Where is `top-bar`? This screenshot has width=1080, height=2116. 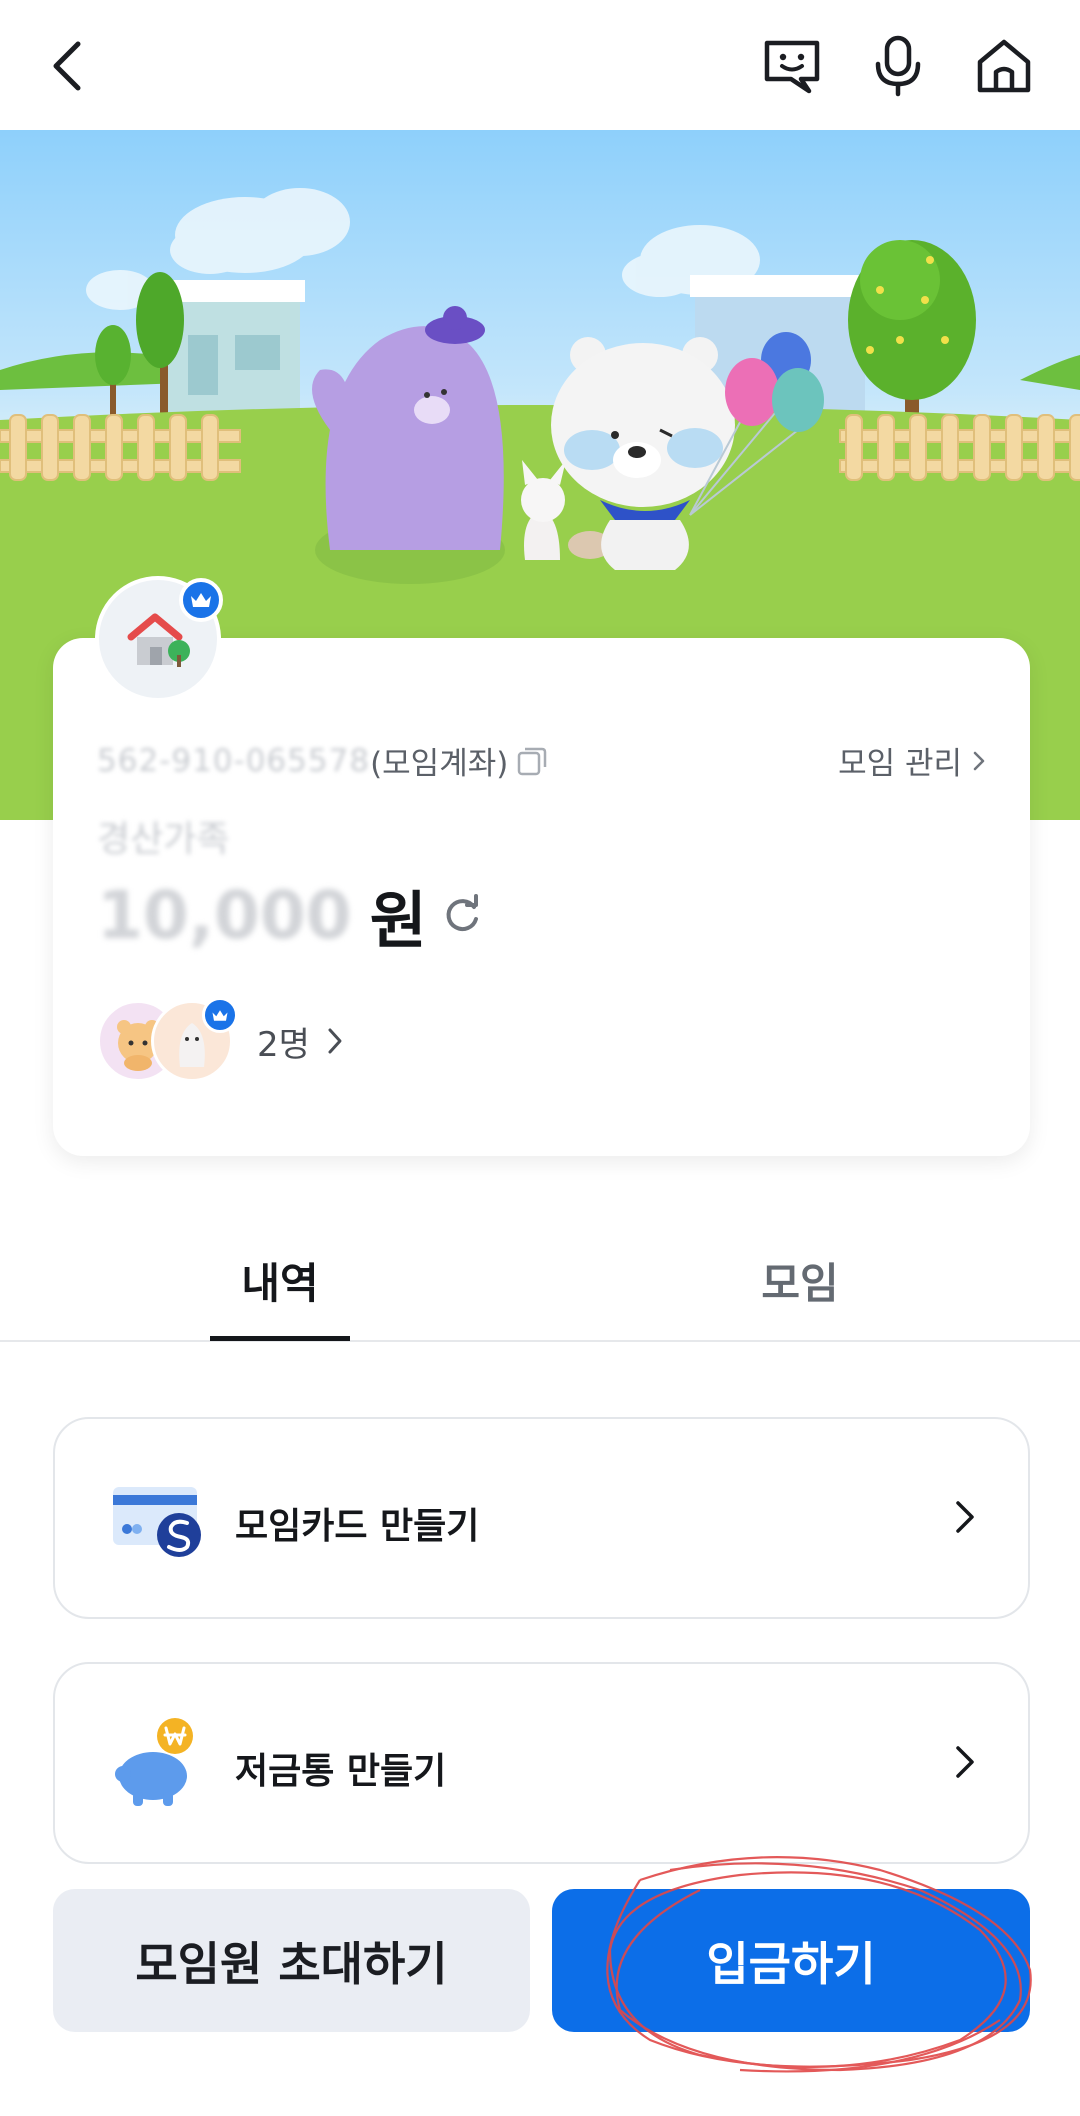 top-bar is located at coordinates (540, 65).